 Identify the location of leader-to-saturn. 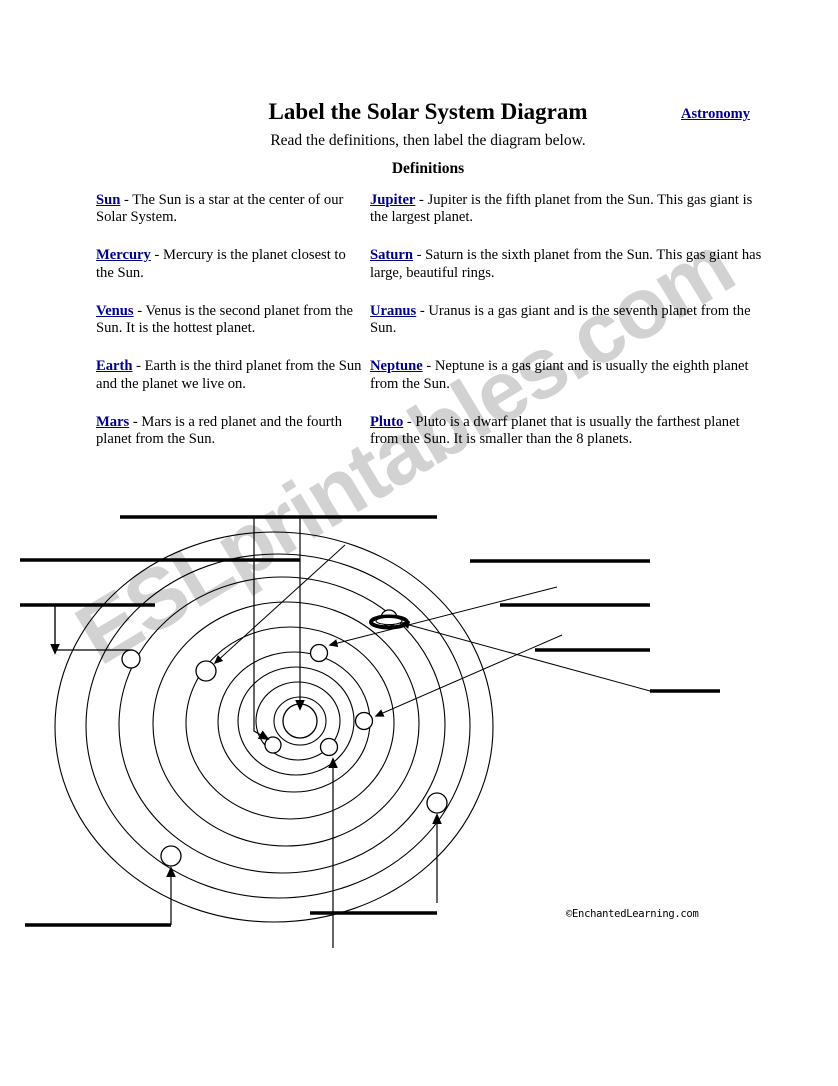
(525, 656).